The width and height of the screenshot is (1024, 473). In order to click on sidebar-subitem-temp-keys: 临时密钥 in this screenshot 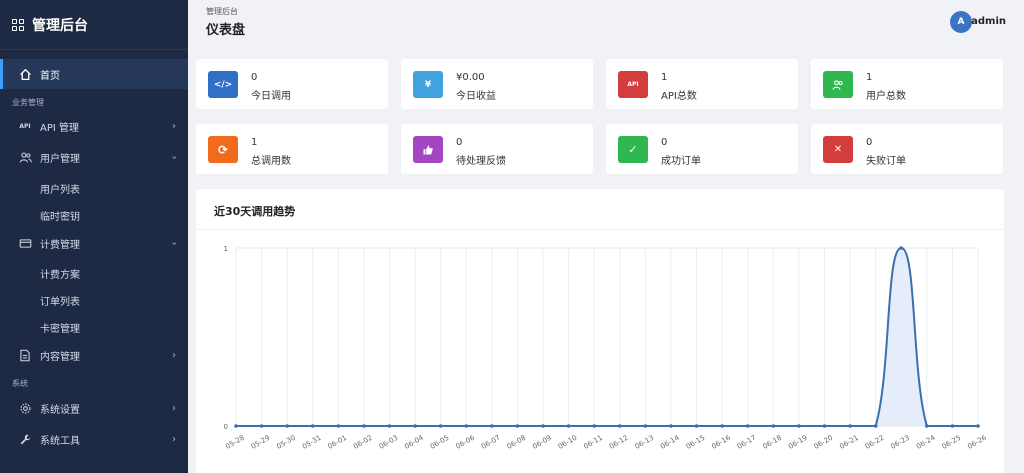, I will do `click(60, 215)`.